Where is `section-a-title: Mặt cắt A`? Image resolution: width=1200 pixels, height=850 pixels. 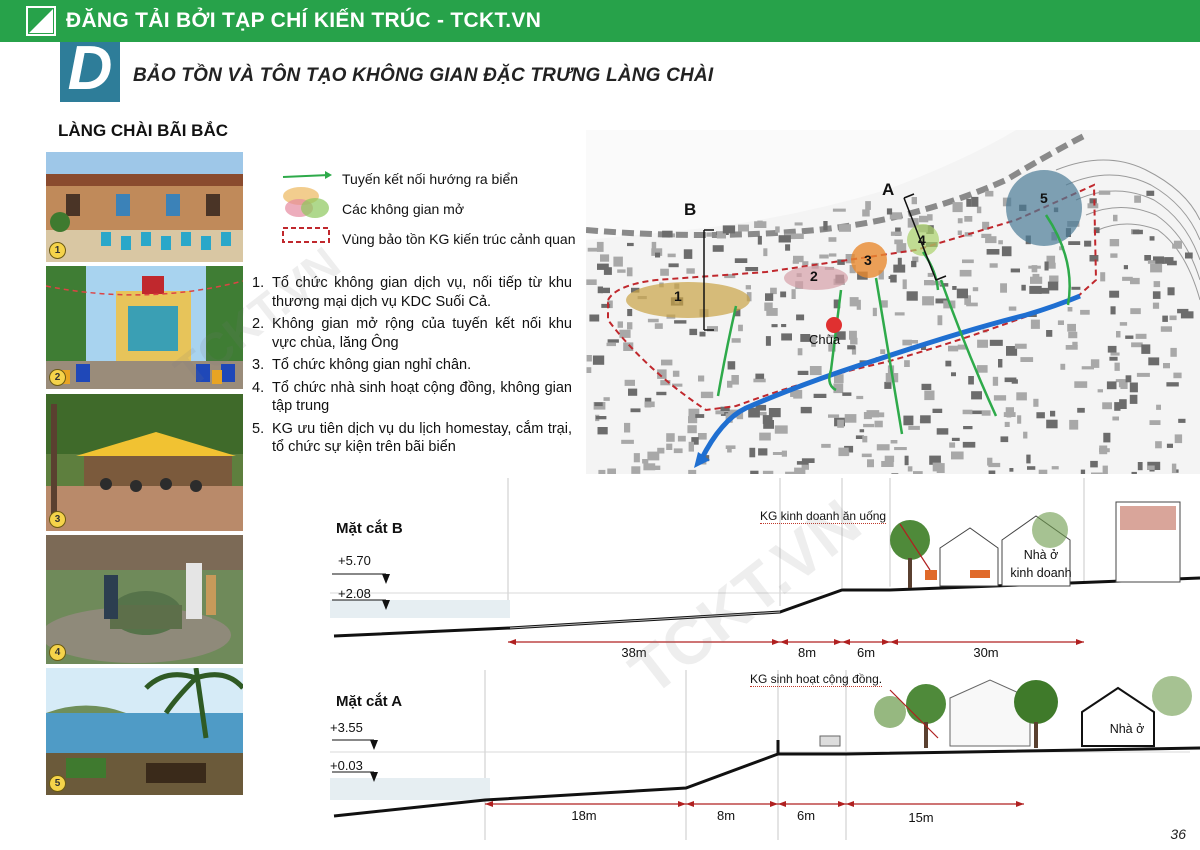 section-a-title: Mặt cắt A is located at coordinates (369, 701).